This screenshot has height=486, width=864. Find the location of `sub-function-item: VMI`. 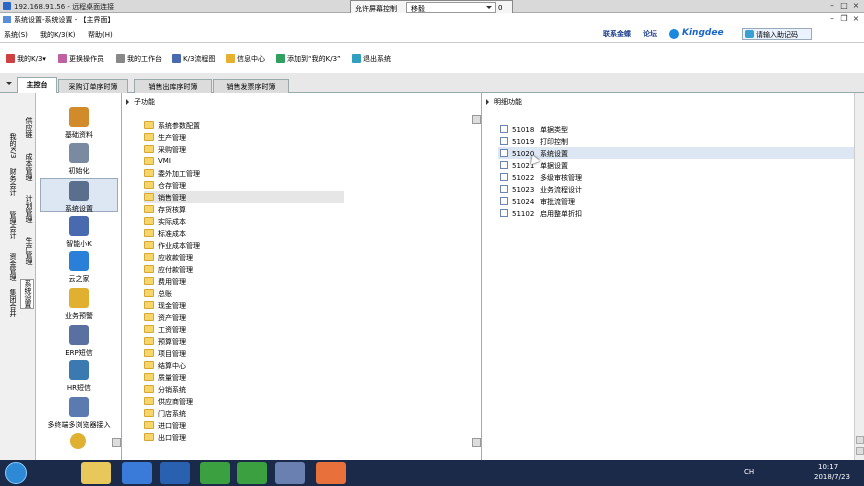

sub-function-item: VMI is located at coordinates (244, 161).